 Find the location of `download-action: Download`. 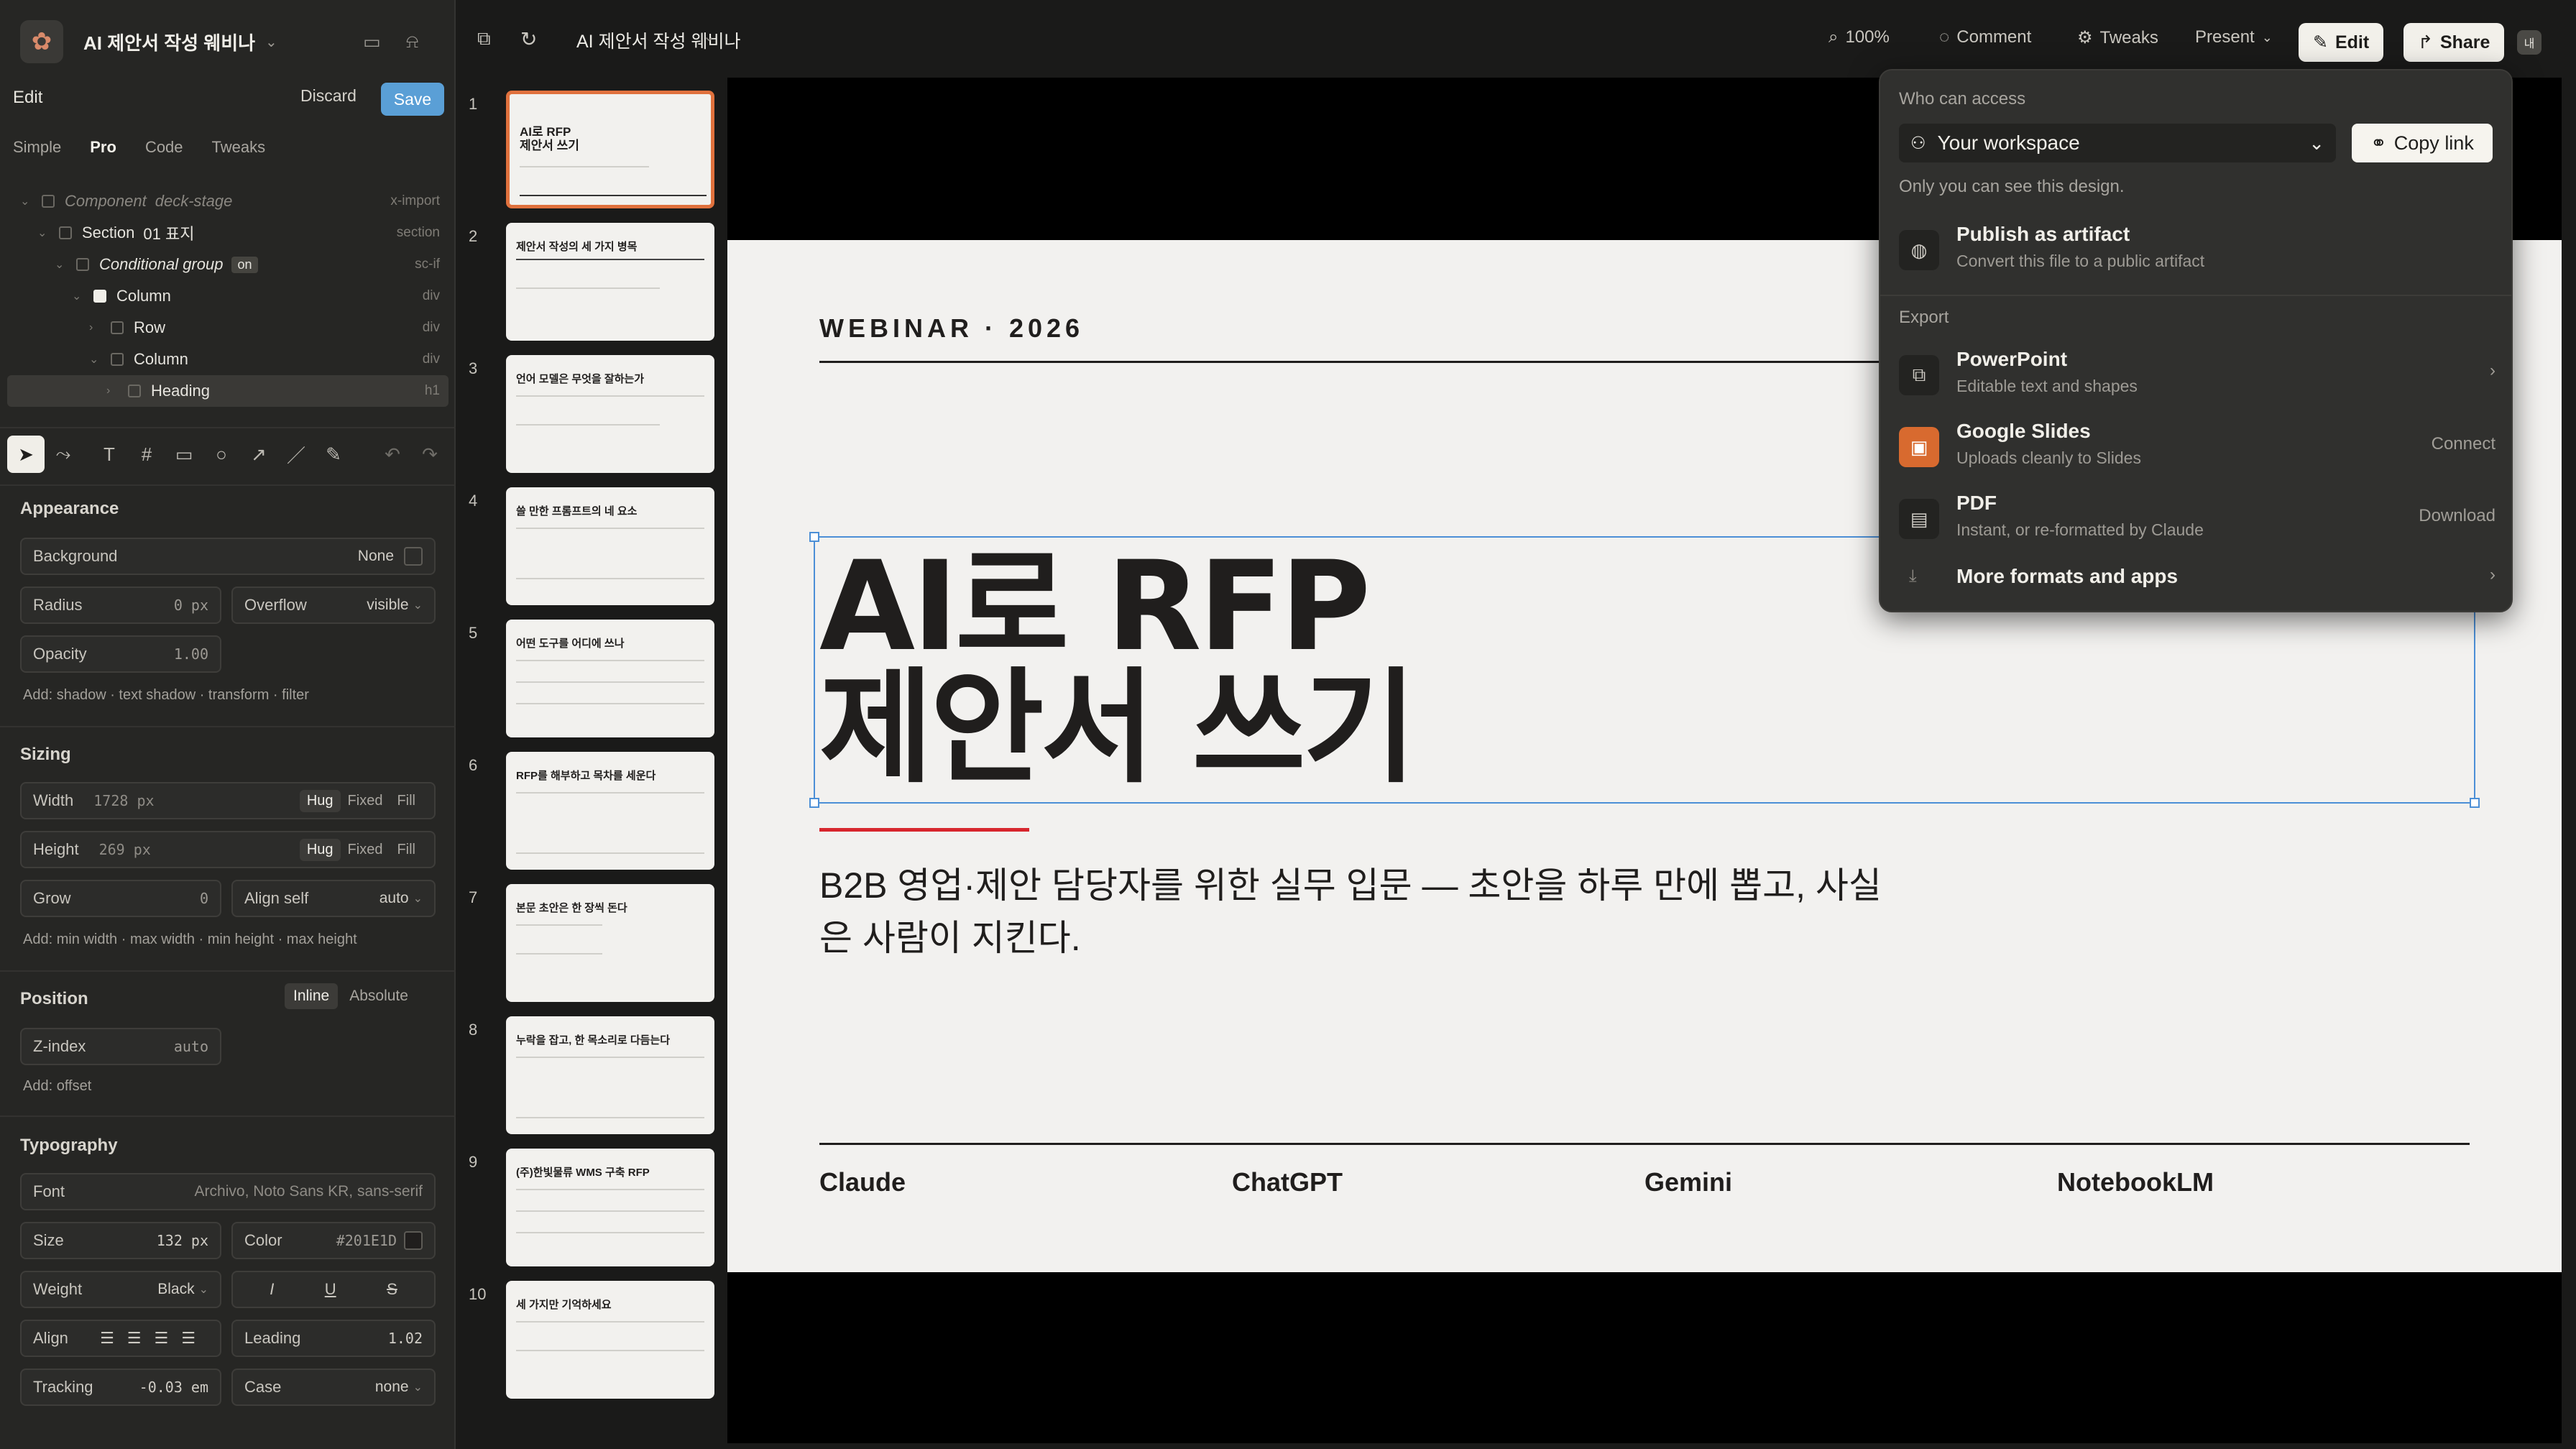

download-action: Download is located at coordinates (2457, 516).